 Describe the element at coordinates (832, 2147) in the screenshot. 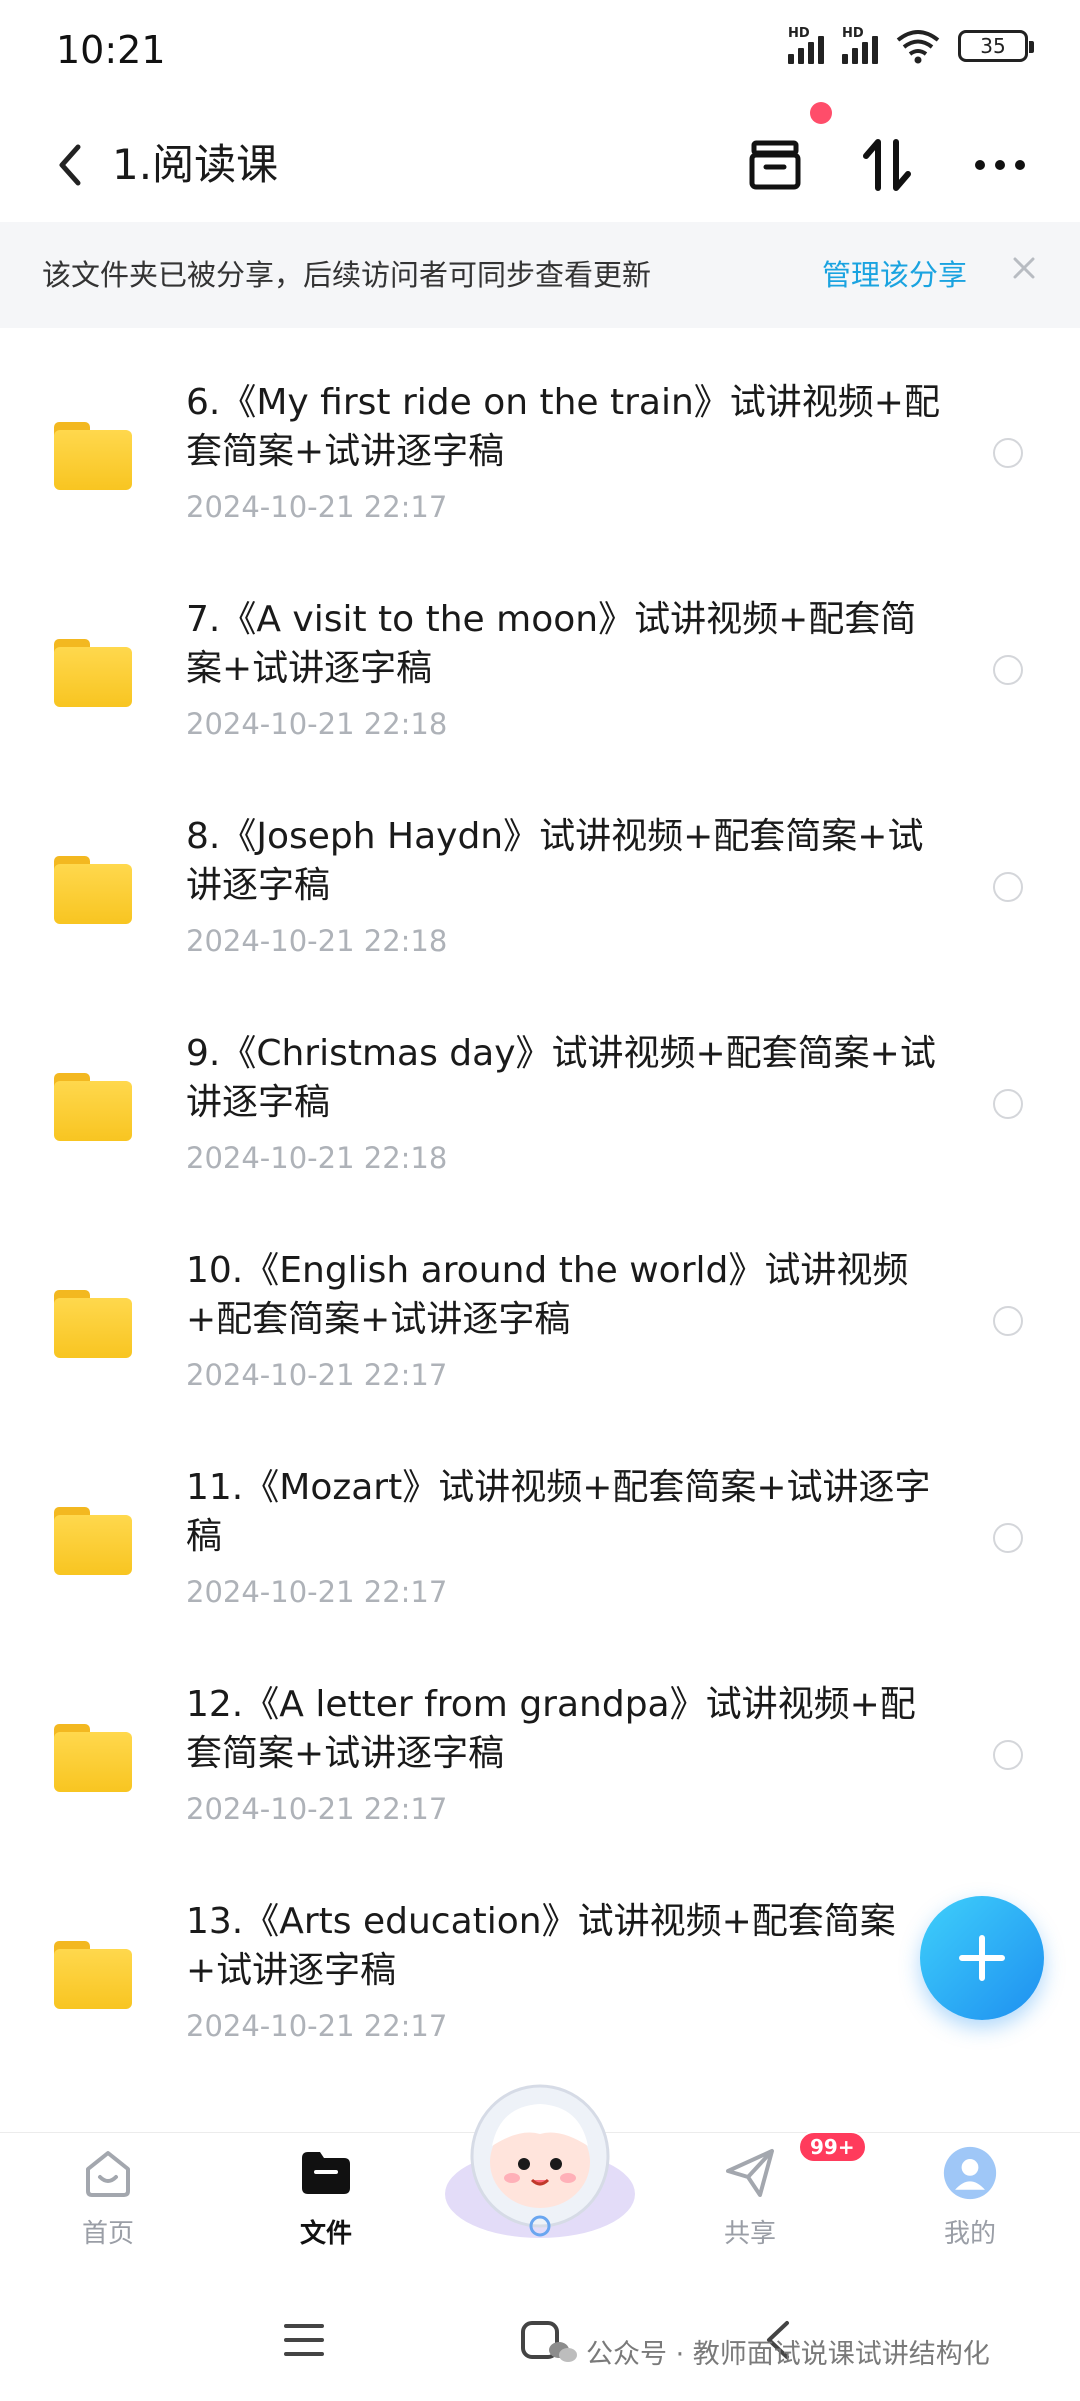

I see `share-badge: 99+` at that location.